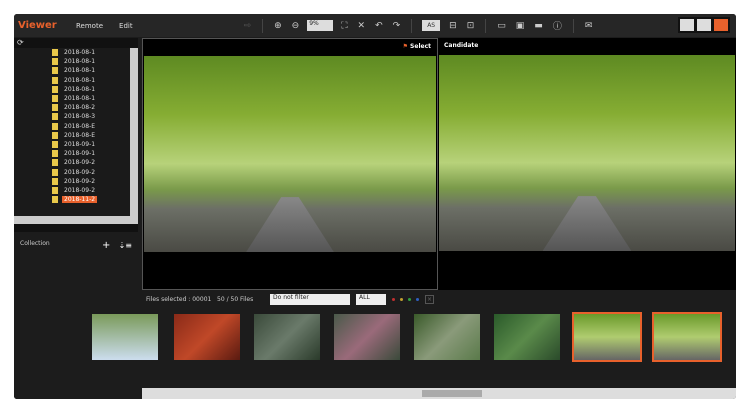 The width and height of the screenshot is (750, 412). Describe the element at coordinates (397, 26) in the screenshot. I see `rotate-right-icon: ↷` at that location.